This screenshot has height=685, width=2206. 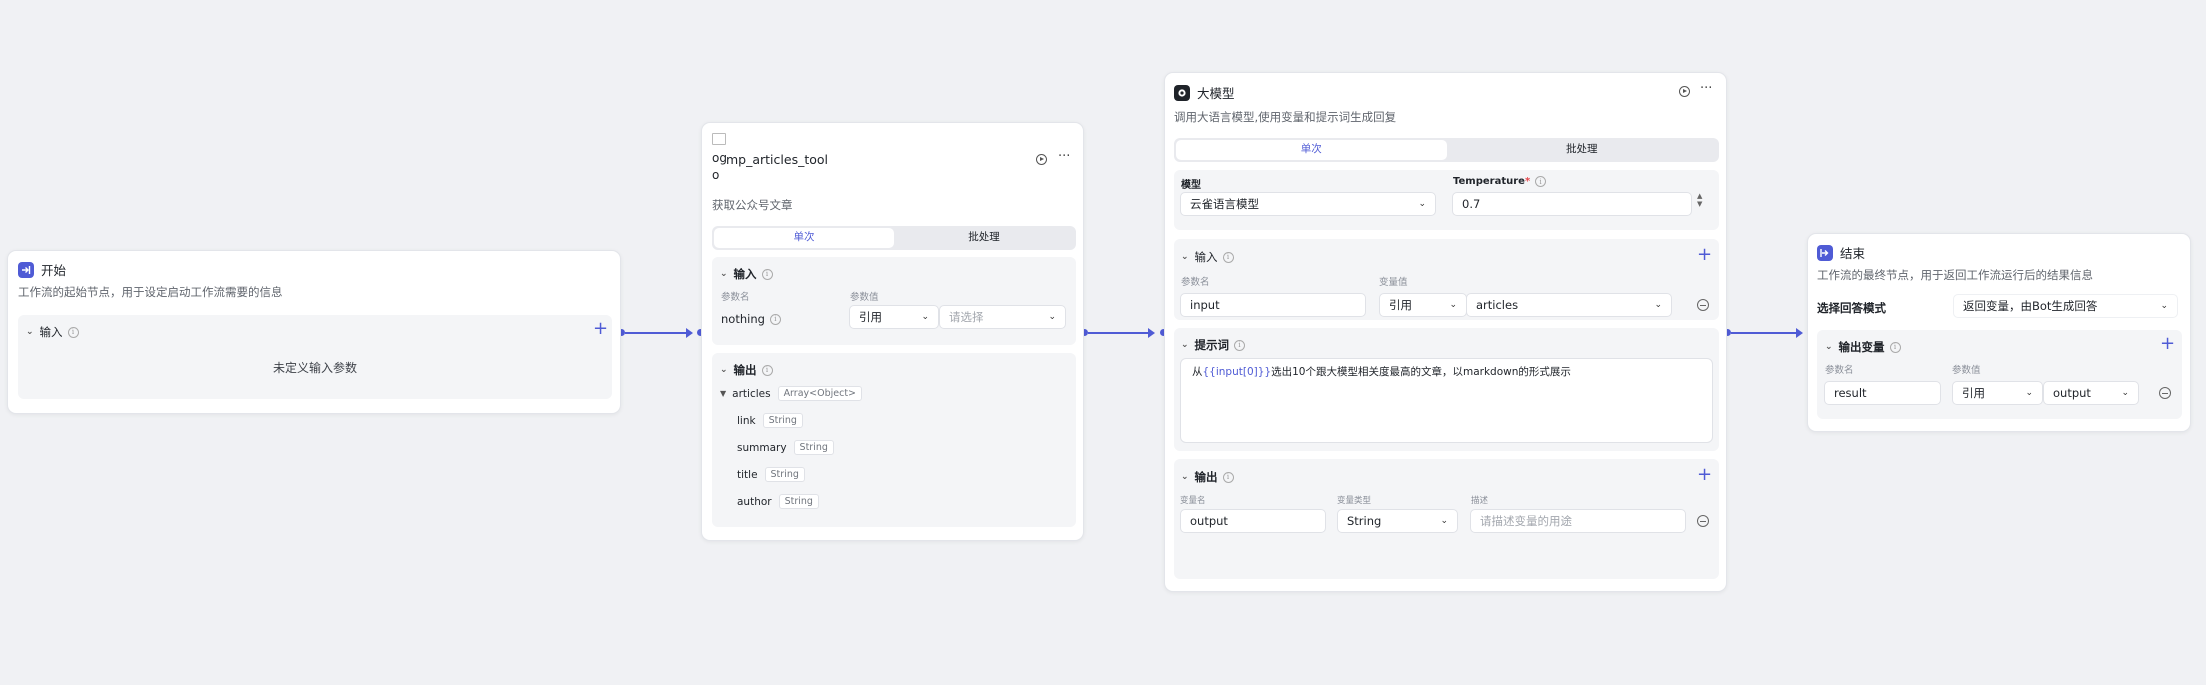 I want to click on output-item: ▼ articles Array<Object>, so click(x=791, y=393).